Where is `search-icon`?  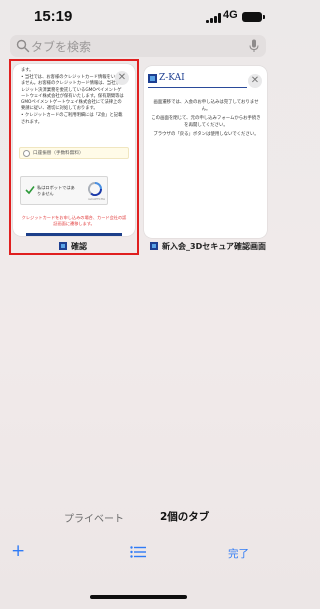 search-icon is located at coordinates (23, 46).